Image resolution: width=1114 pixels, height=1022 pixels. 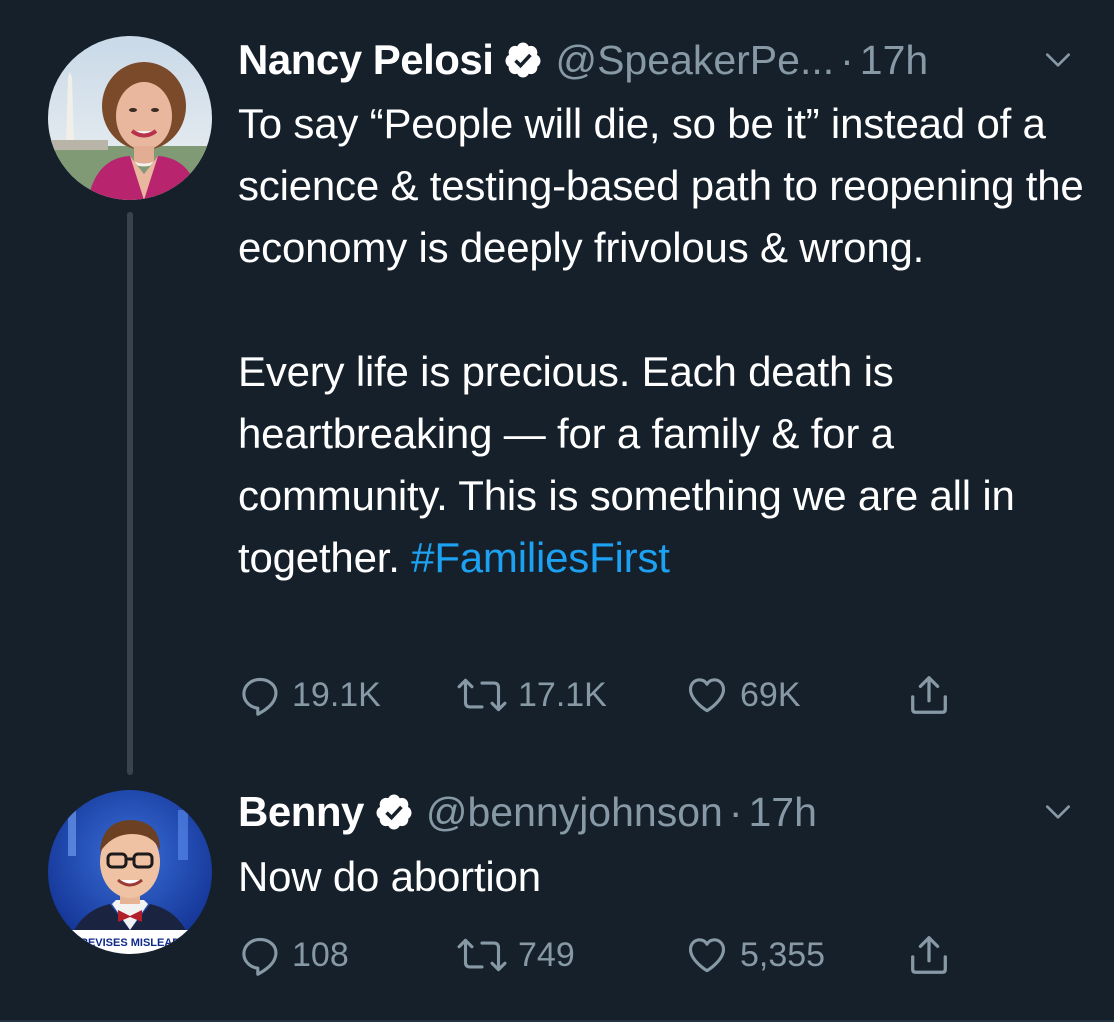 I want to click on avatar, so click(x=130, y=118).